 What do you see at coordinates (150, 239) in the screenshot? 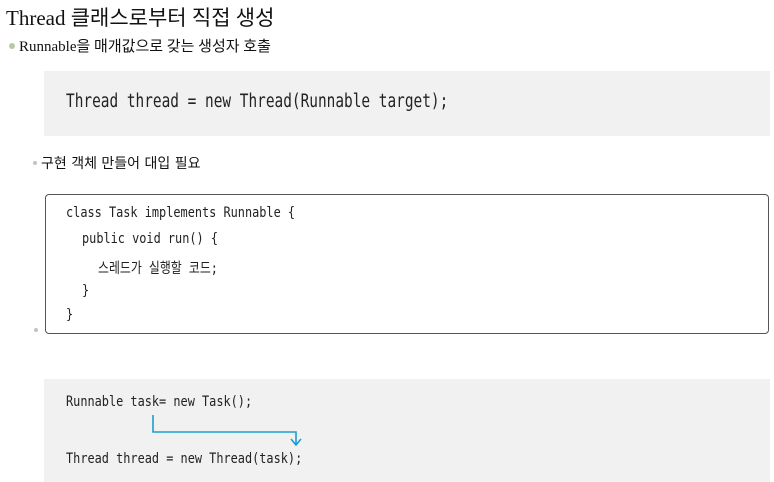
I see `code-line-run-method: public void run() {` at bounding box center [150, 239].